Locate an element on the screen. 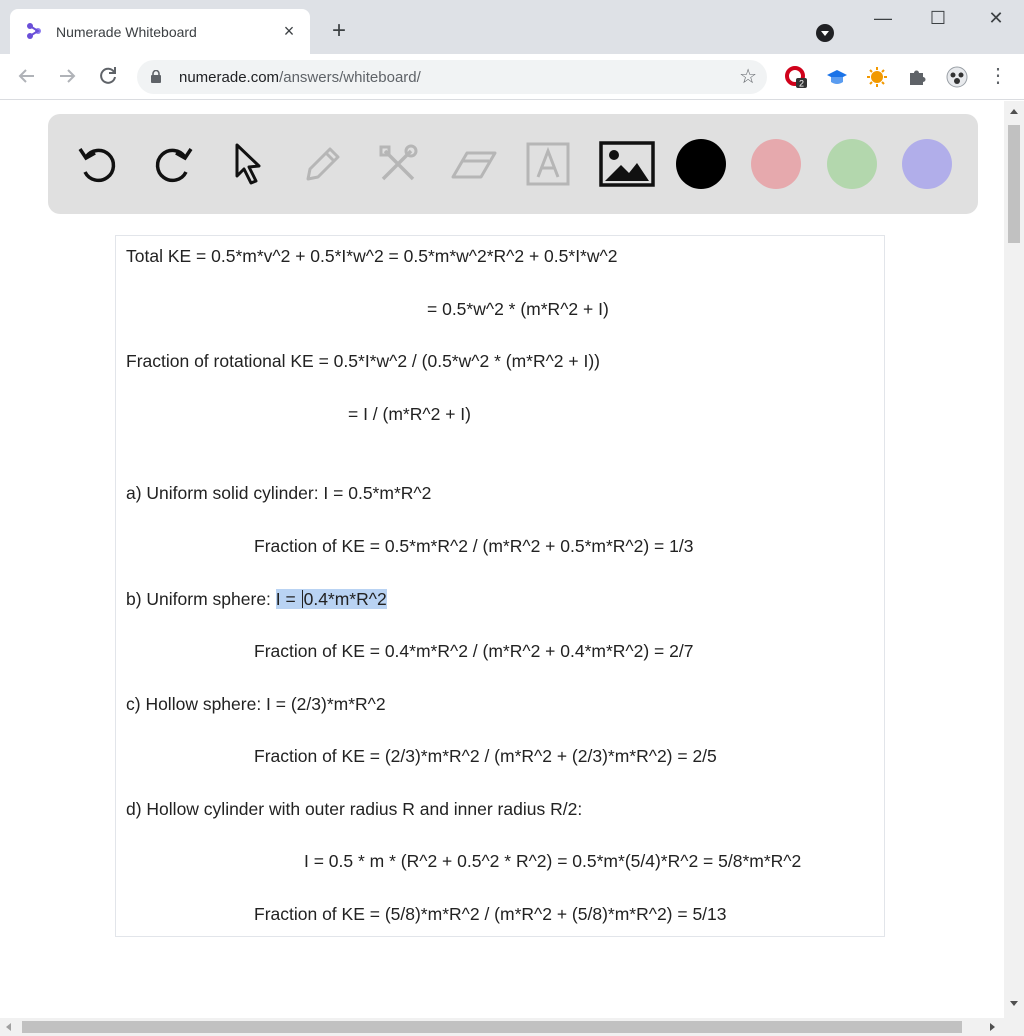 The height and width of the screenshot is (1036, 1024). browser-tab: Numerade Whiteboard × is located at coordinates (160, 31).